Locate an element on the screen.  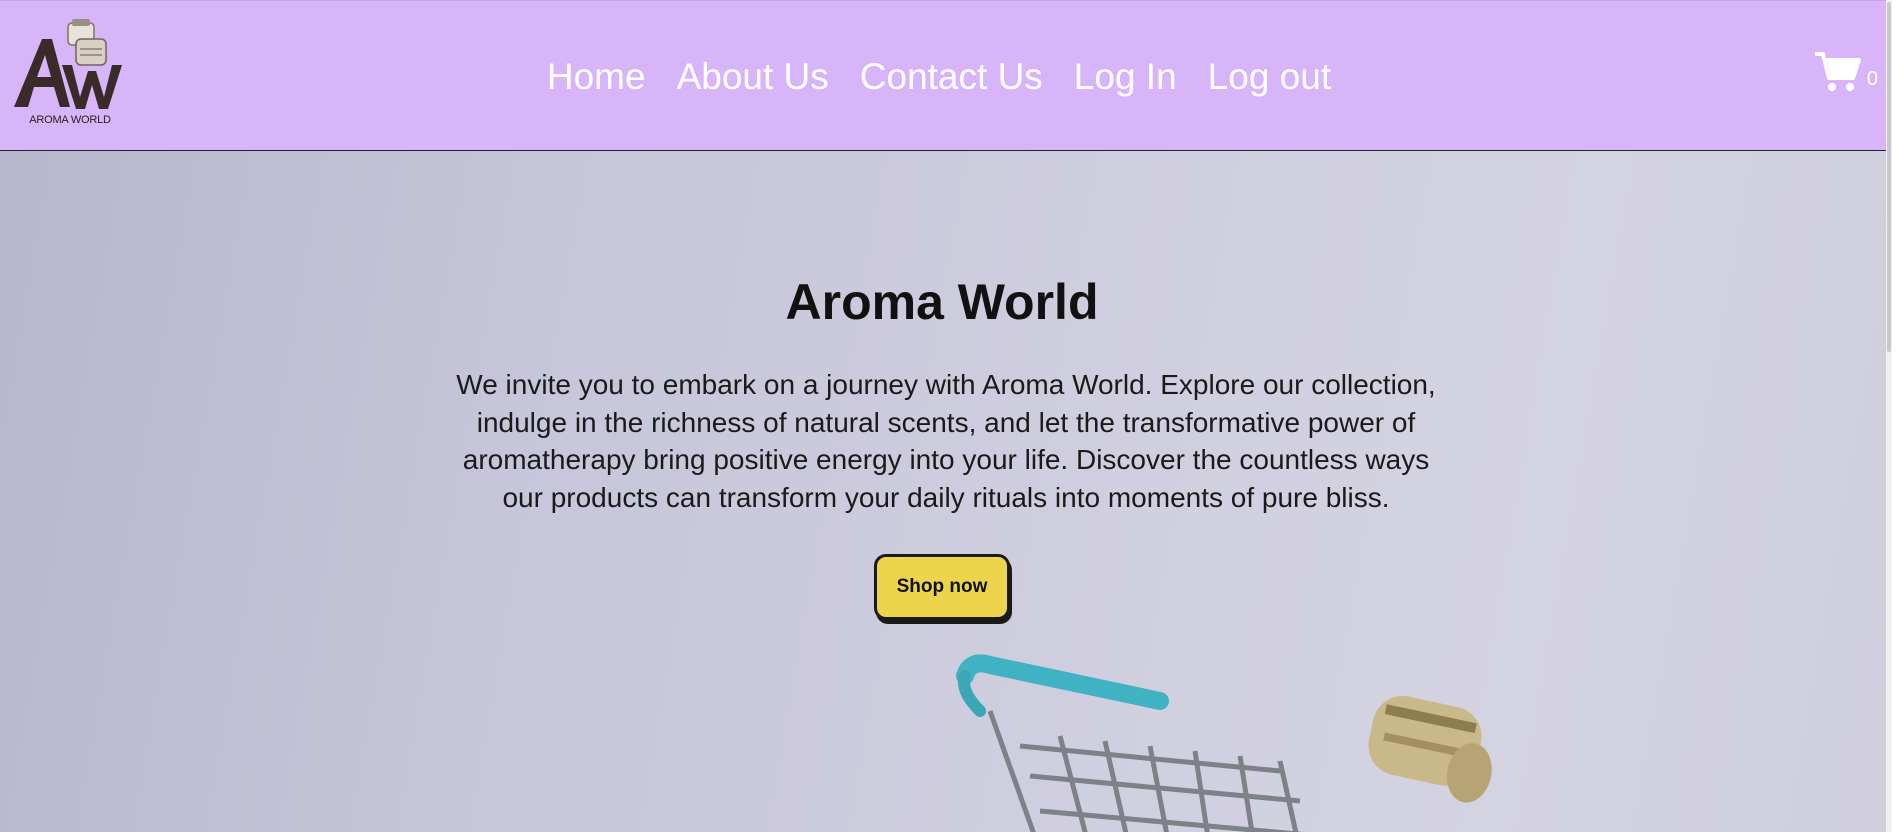
shopping-cart-illustration is located at coordinates (1224, 743).